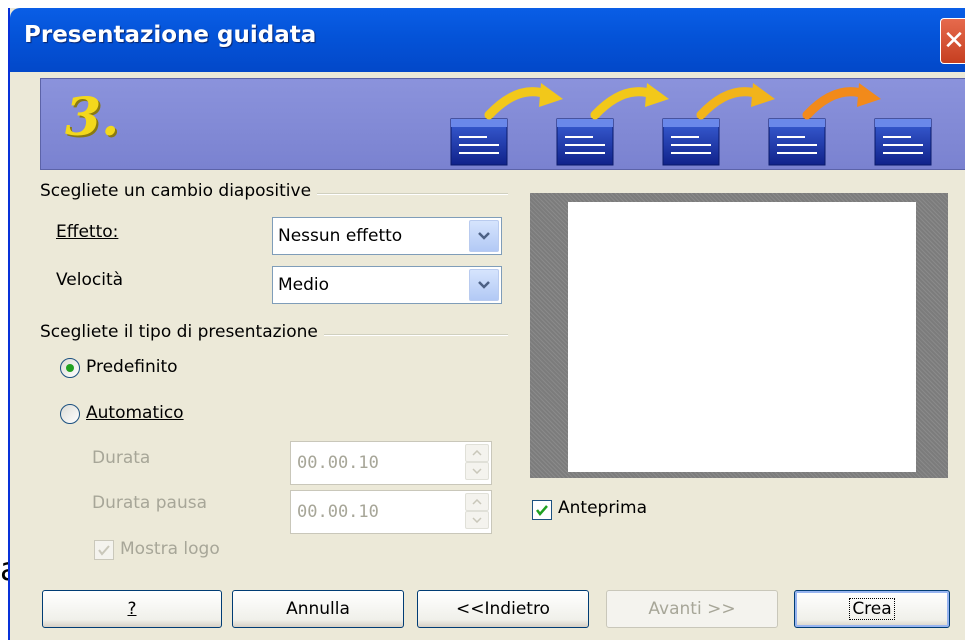  What do you see at coordinates (340, 236) in the screenshot?
I see `effect-value: Nessun effetto` at bounding box center [340, 236].